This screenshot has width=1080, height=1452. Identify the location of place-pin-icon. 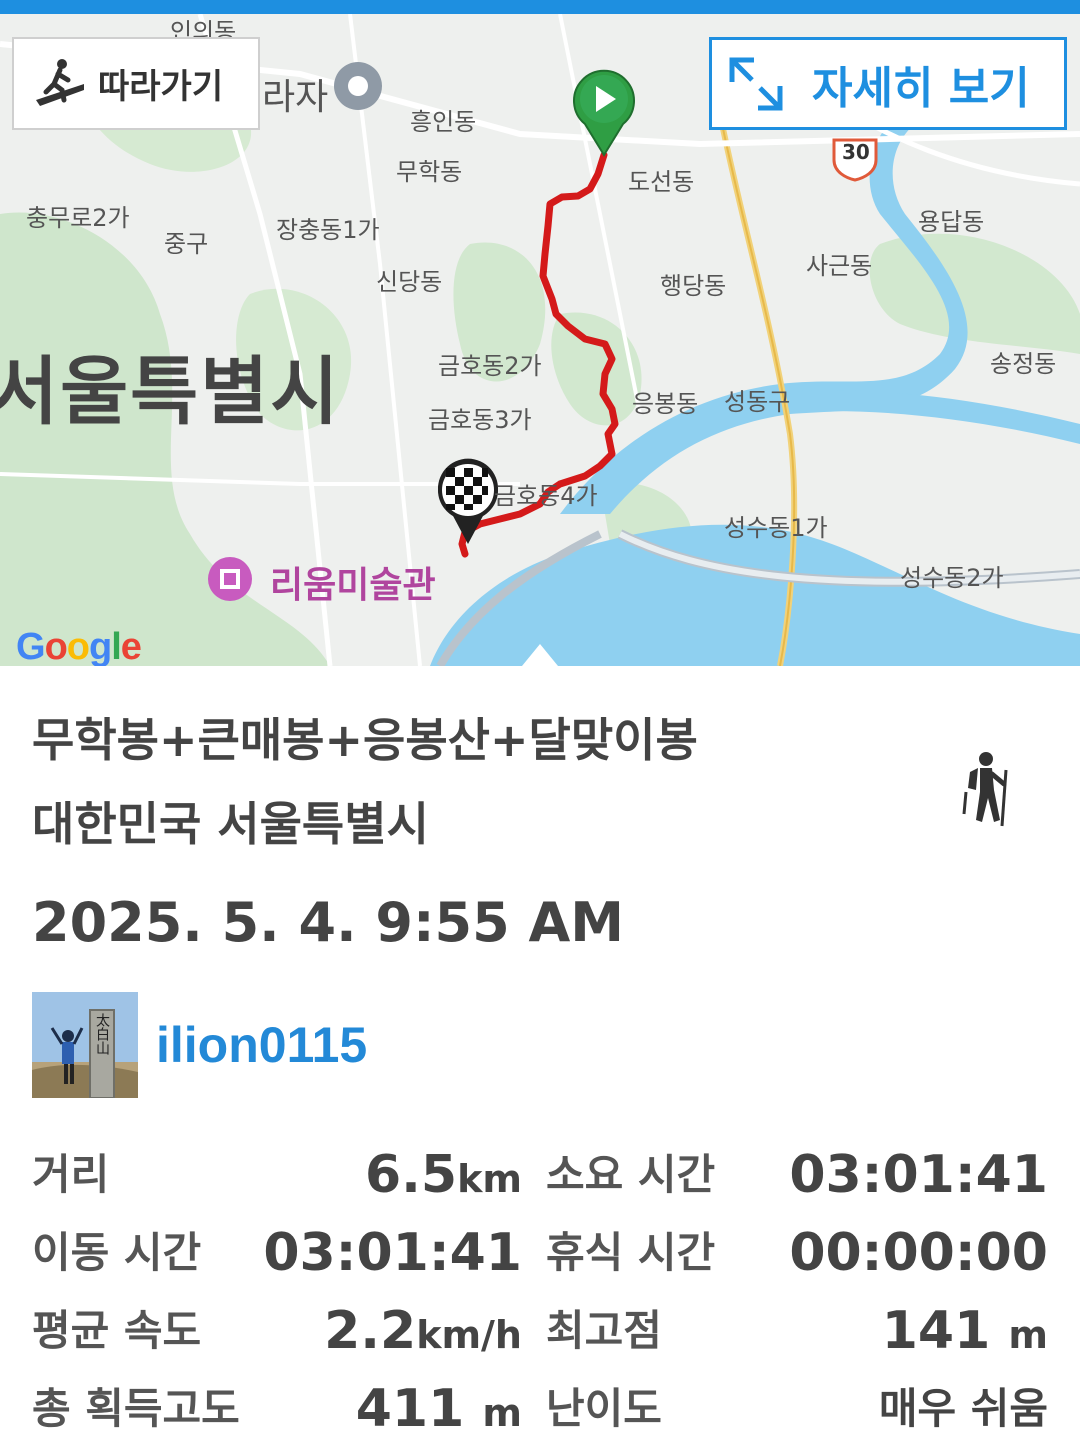
(358, 86).